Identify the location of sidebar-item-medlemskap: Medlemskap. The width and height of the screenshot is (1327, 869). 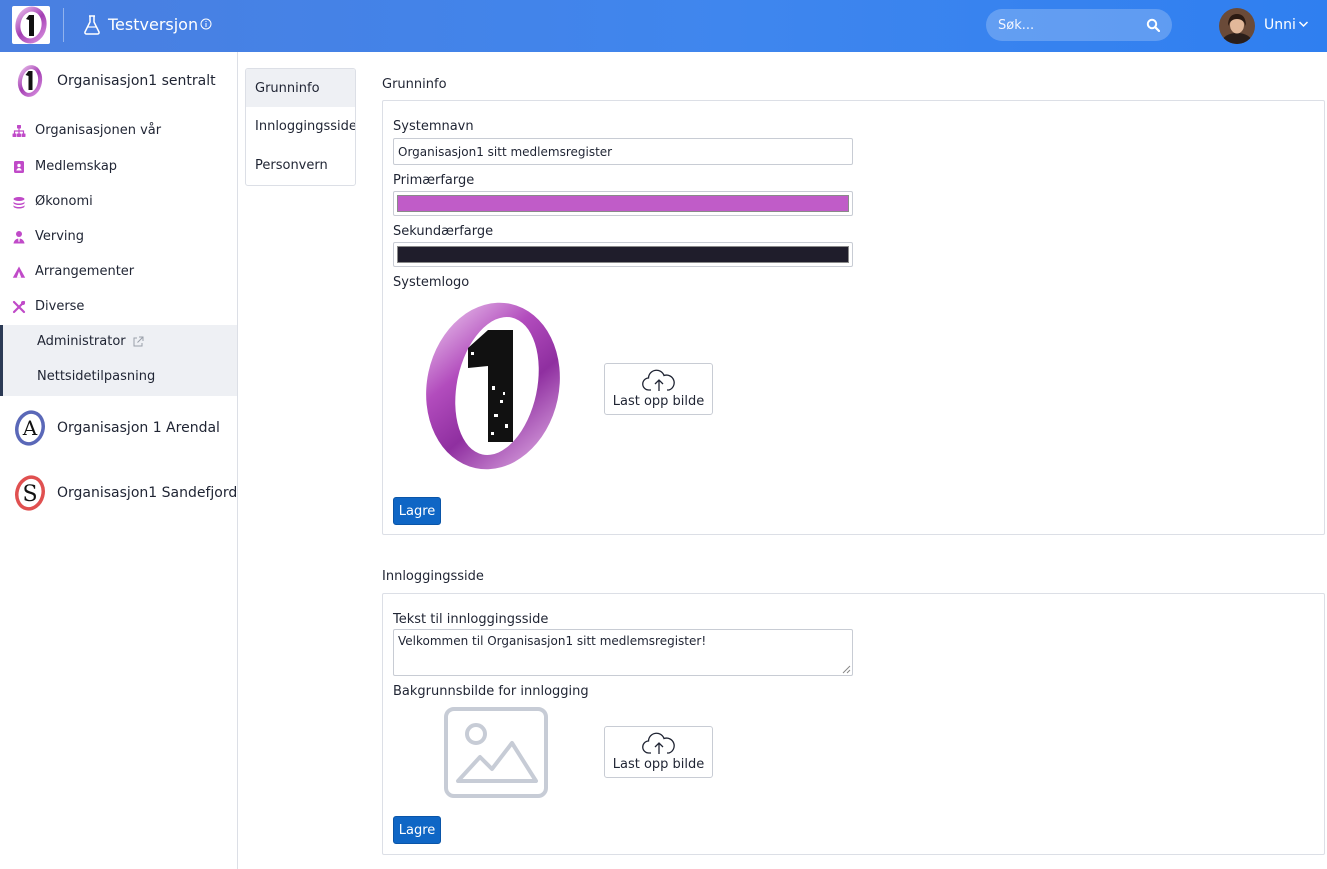
(118, 166).